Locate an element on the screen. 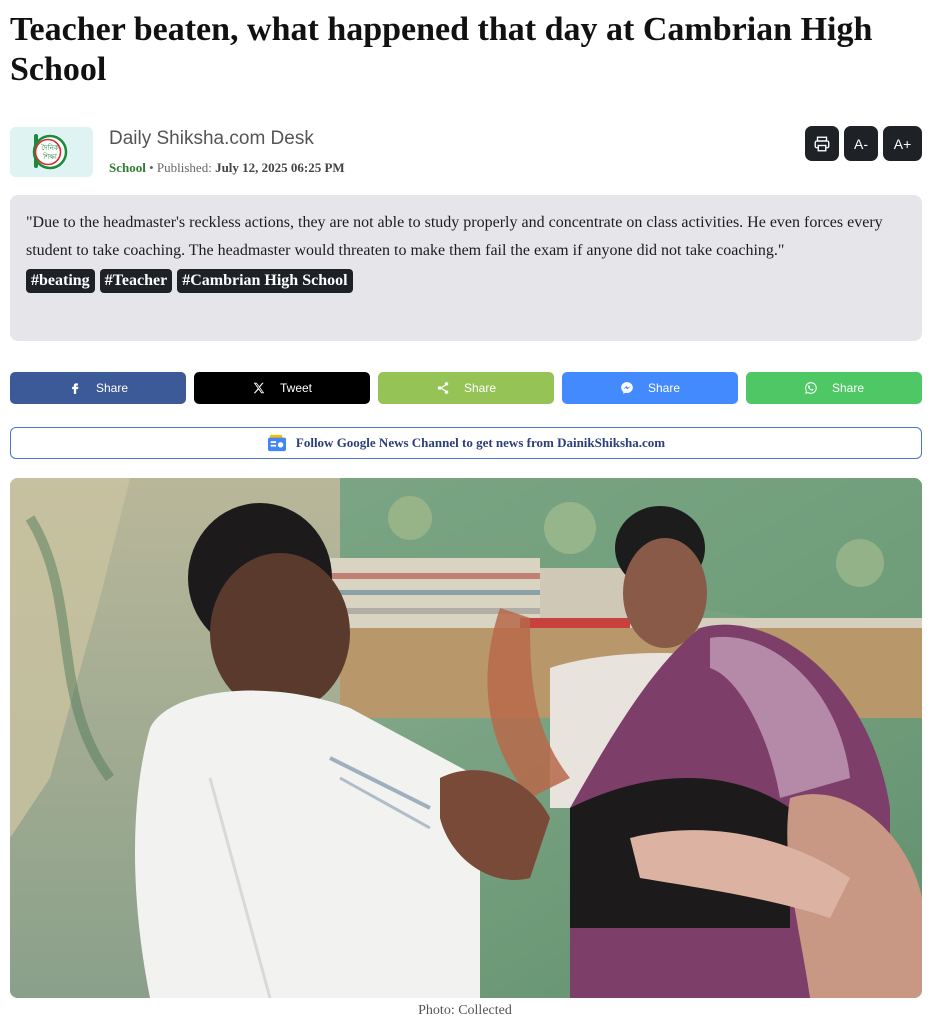 The width and height of the screenshot is (930, 1024). photo-caption: Photo: Collected is located at coordinates (465, 1010).